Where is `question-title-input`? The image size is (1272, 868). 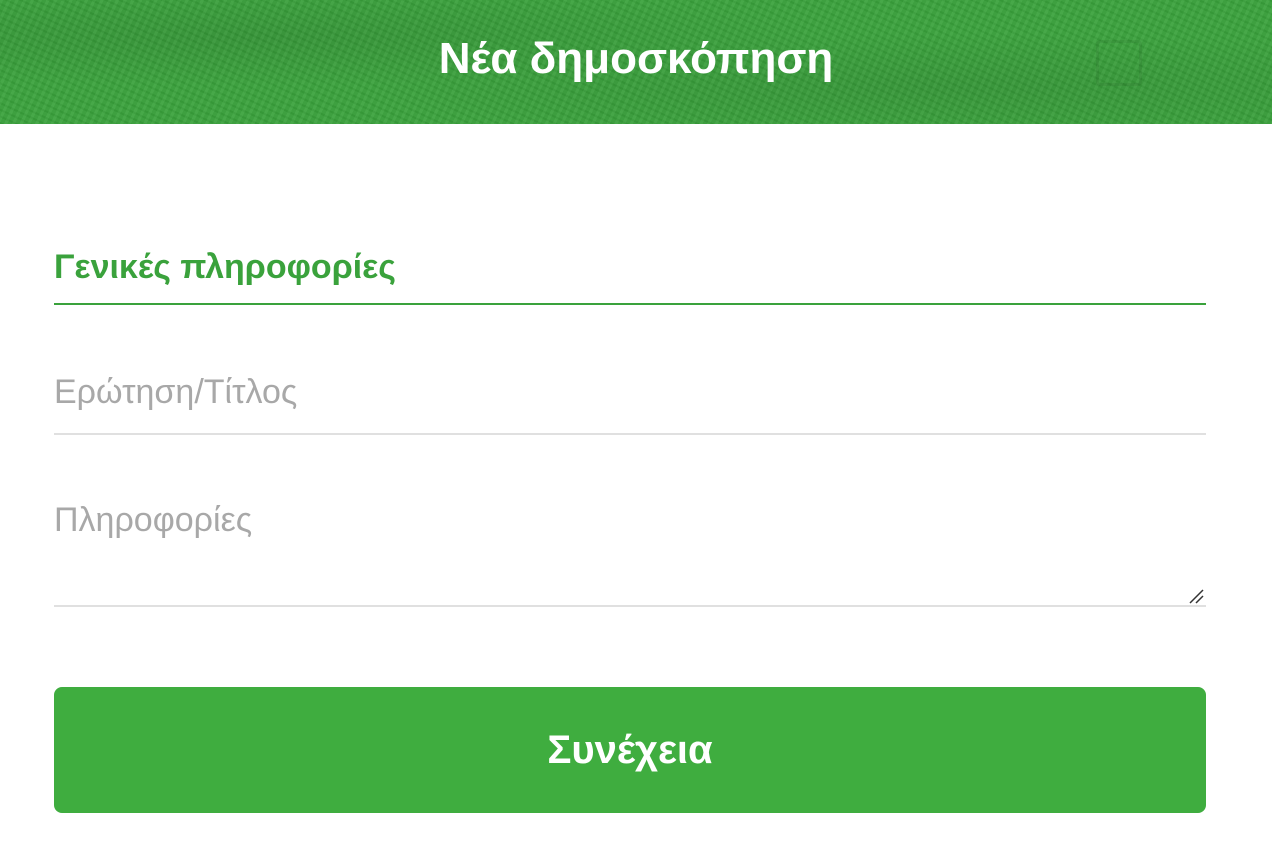
question-title-input is located at coordinates (630, 392).